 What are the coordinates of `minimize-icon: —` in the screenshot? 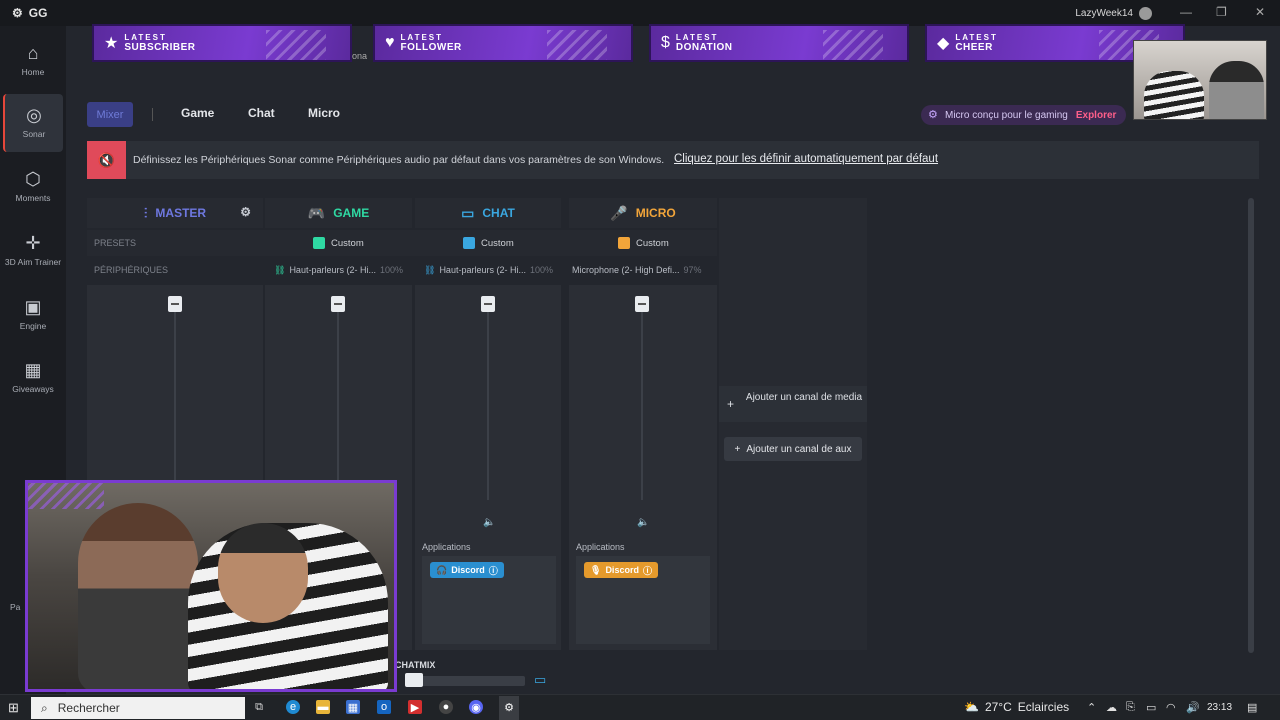 It's located at (1186, 12).